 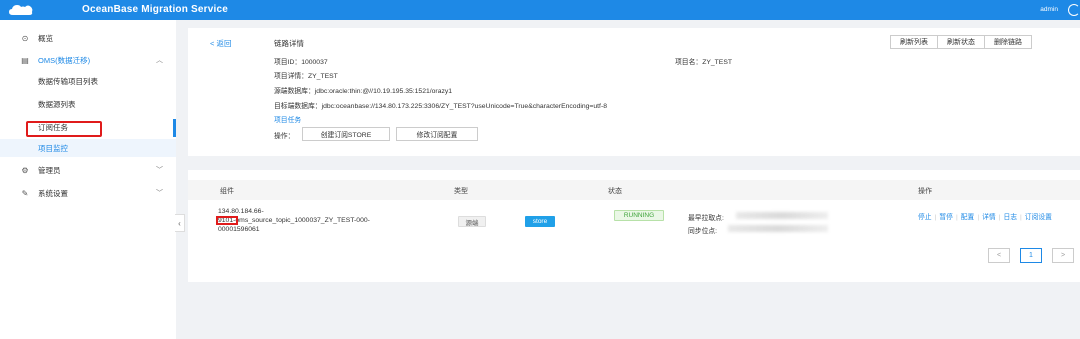 I want to click on sidebar-item-settings: ✎ 系统设置 ﹀, so click(x=88, y=193).